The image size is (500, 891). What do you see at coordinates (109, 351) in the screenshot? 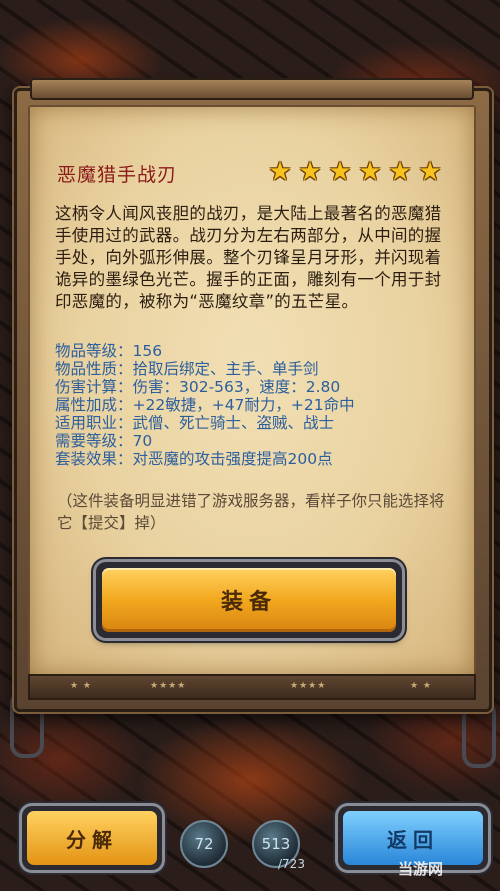
I see `stat-item-level: 物品等级：156` at bounding box center [109, 351].